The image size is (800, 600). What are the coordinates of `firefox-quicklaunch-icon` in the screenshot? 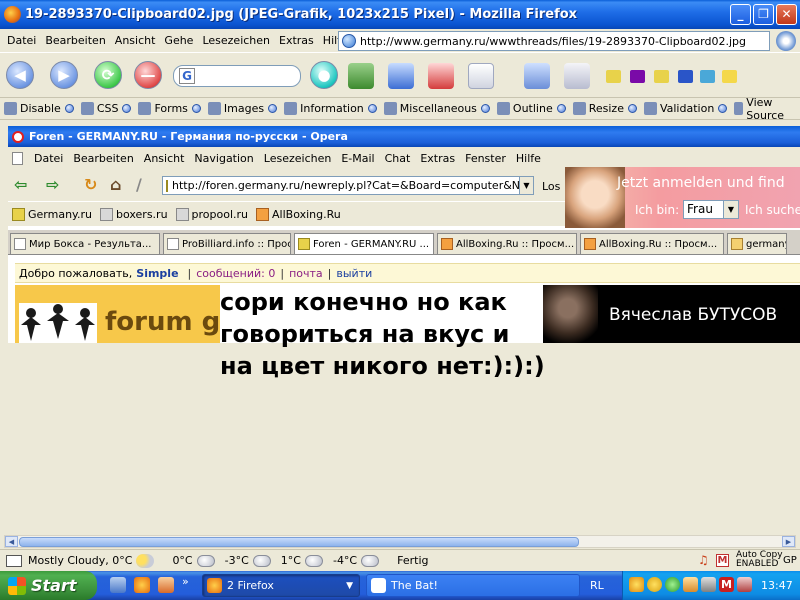 It's located at (142, 585).